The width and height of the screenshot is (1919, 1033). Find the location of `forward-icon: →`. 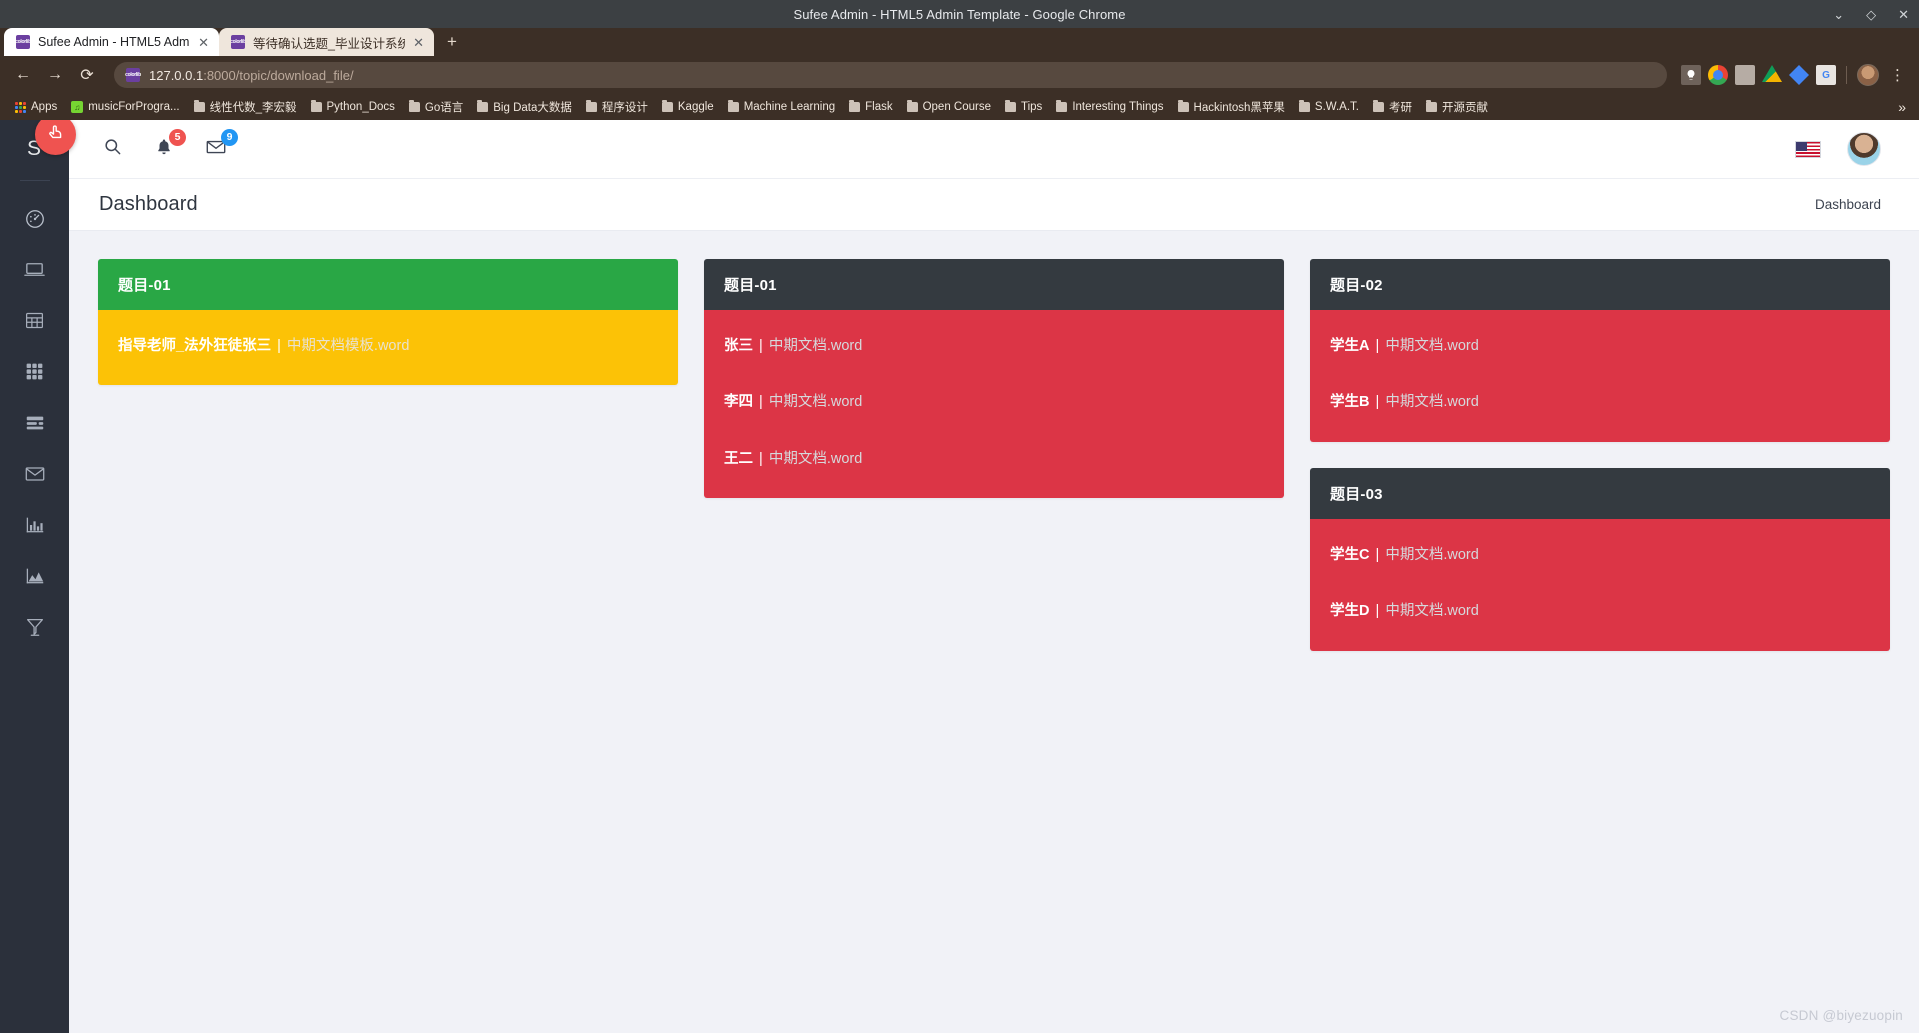

forward-icon: → is located at coordinates (55, 75).